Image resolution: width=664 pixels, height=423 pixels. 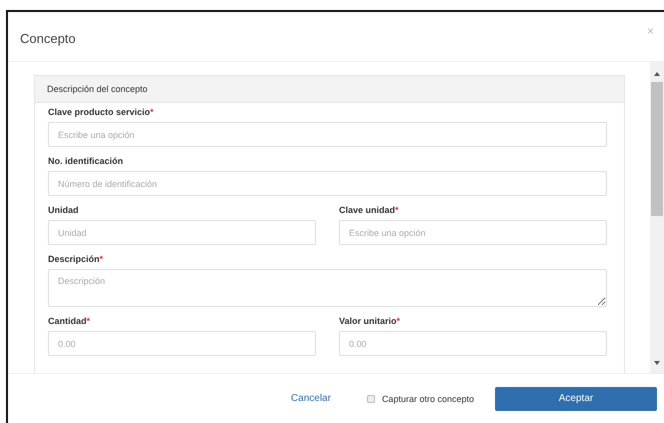 I want to click on text-area: Descripción, so click(x=327, y=288).